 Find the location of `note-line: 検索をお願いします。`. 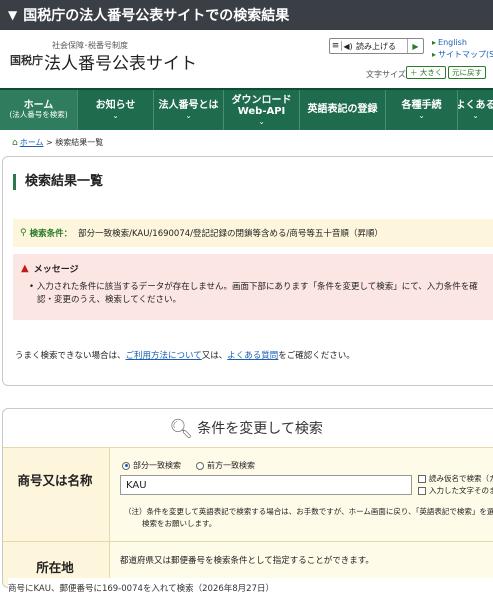

note-line: 検索をお願いします。 is located at coordinates (179, 523).